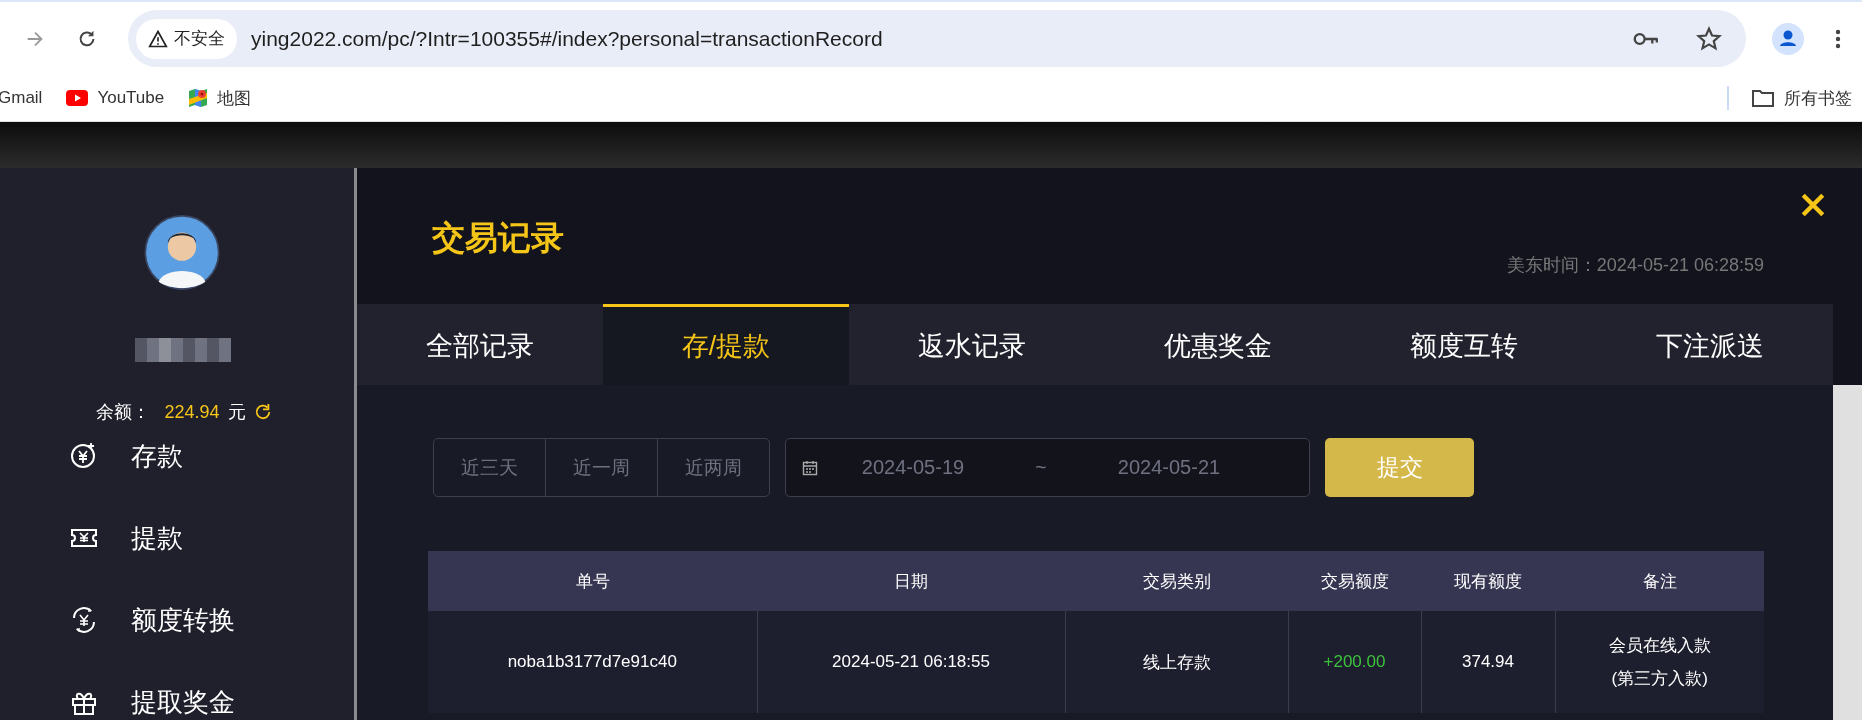  Describe the element at coordinates (592, 662) in the screenshot. I see `table-cell: noba1b3177d7e91c40` at that location.